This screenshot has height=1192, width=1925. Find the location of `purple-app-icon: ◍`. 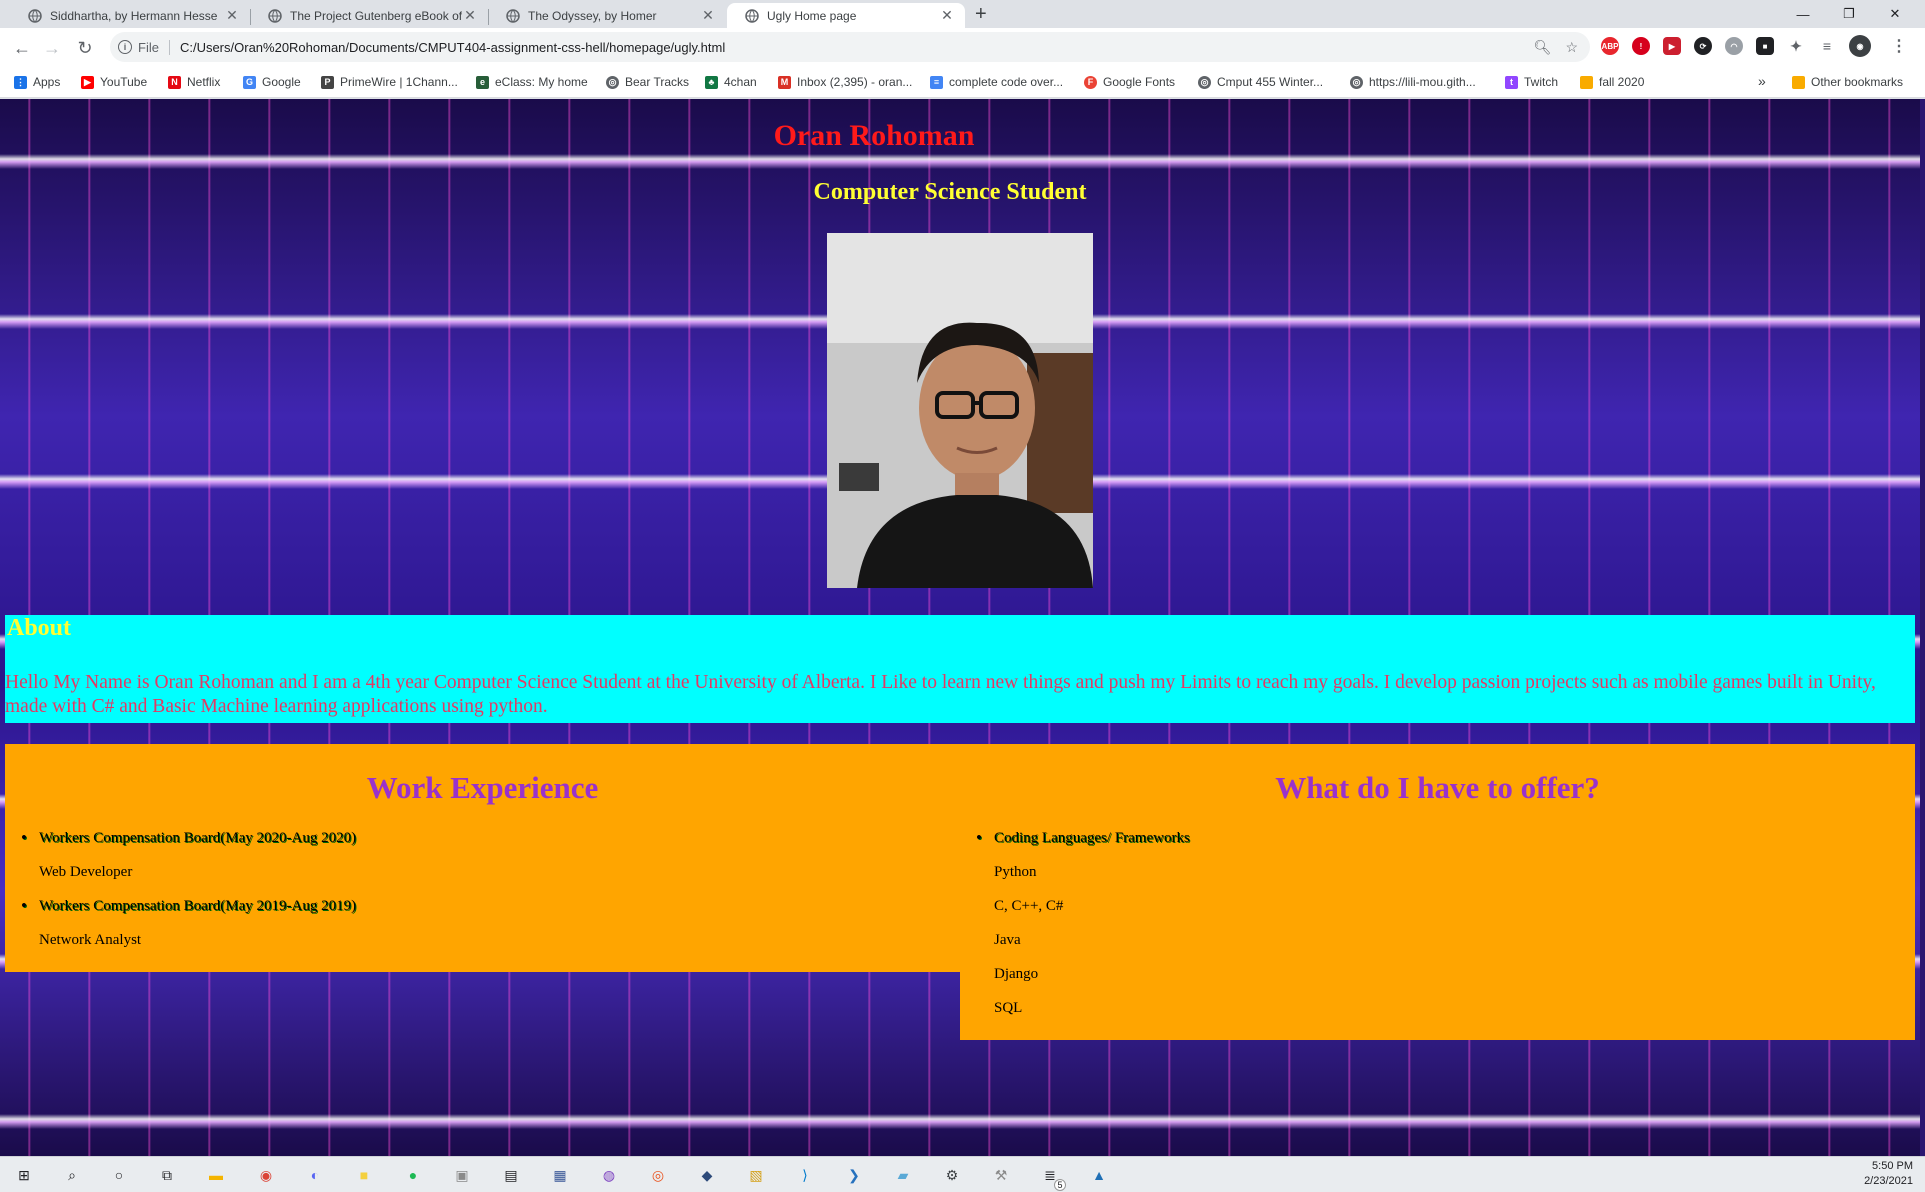

purple-app-icon: ◍ is located at coordinates (609, 1175).